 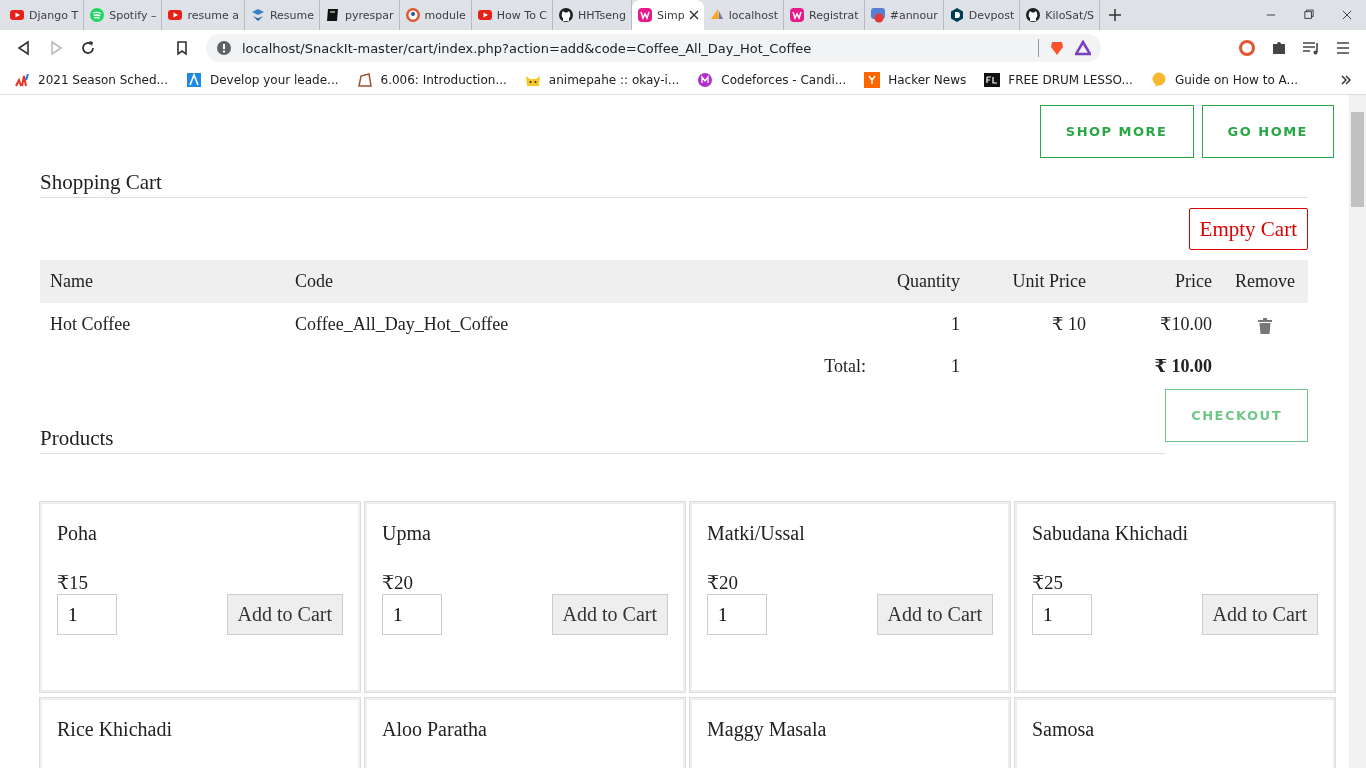 What do you see at coordinates (1265, 325) in the screenshot?
I see `trash-icon` at bounding box center [1265, 325].